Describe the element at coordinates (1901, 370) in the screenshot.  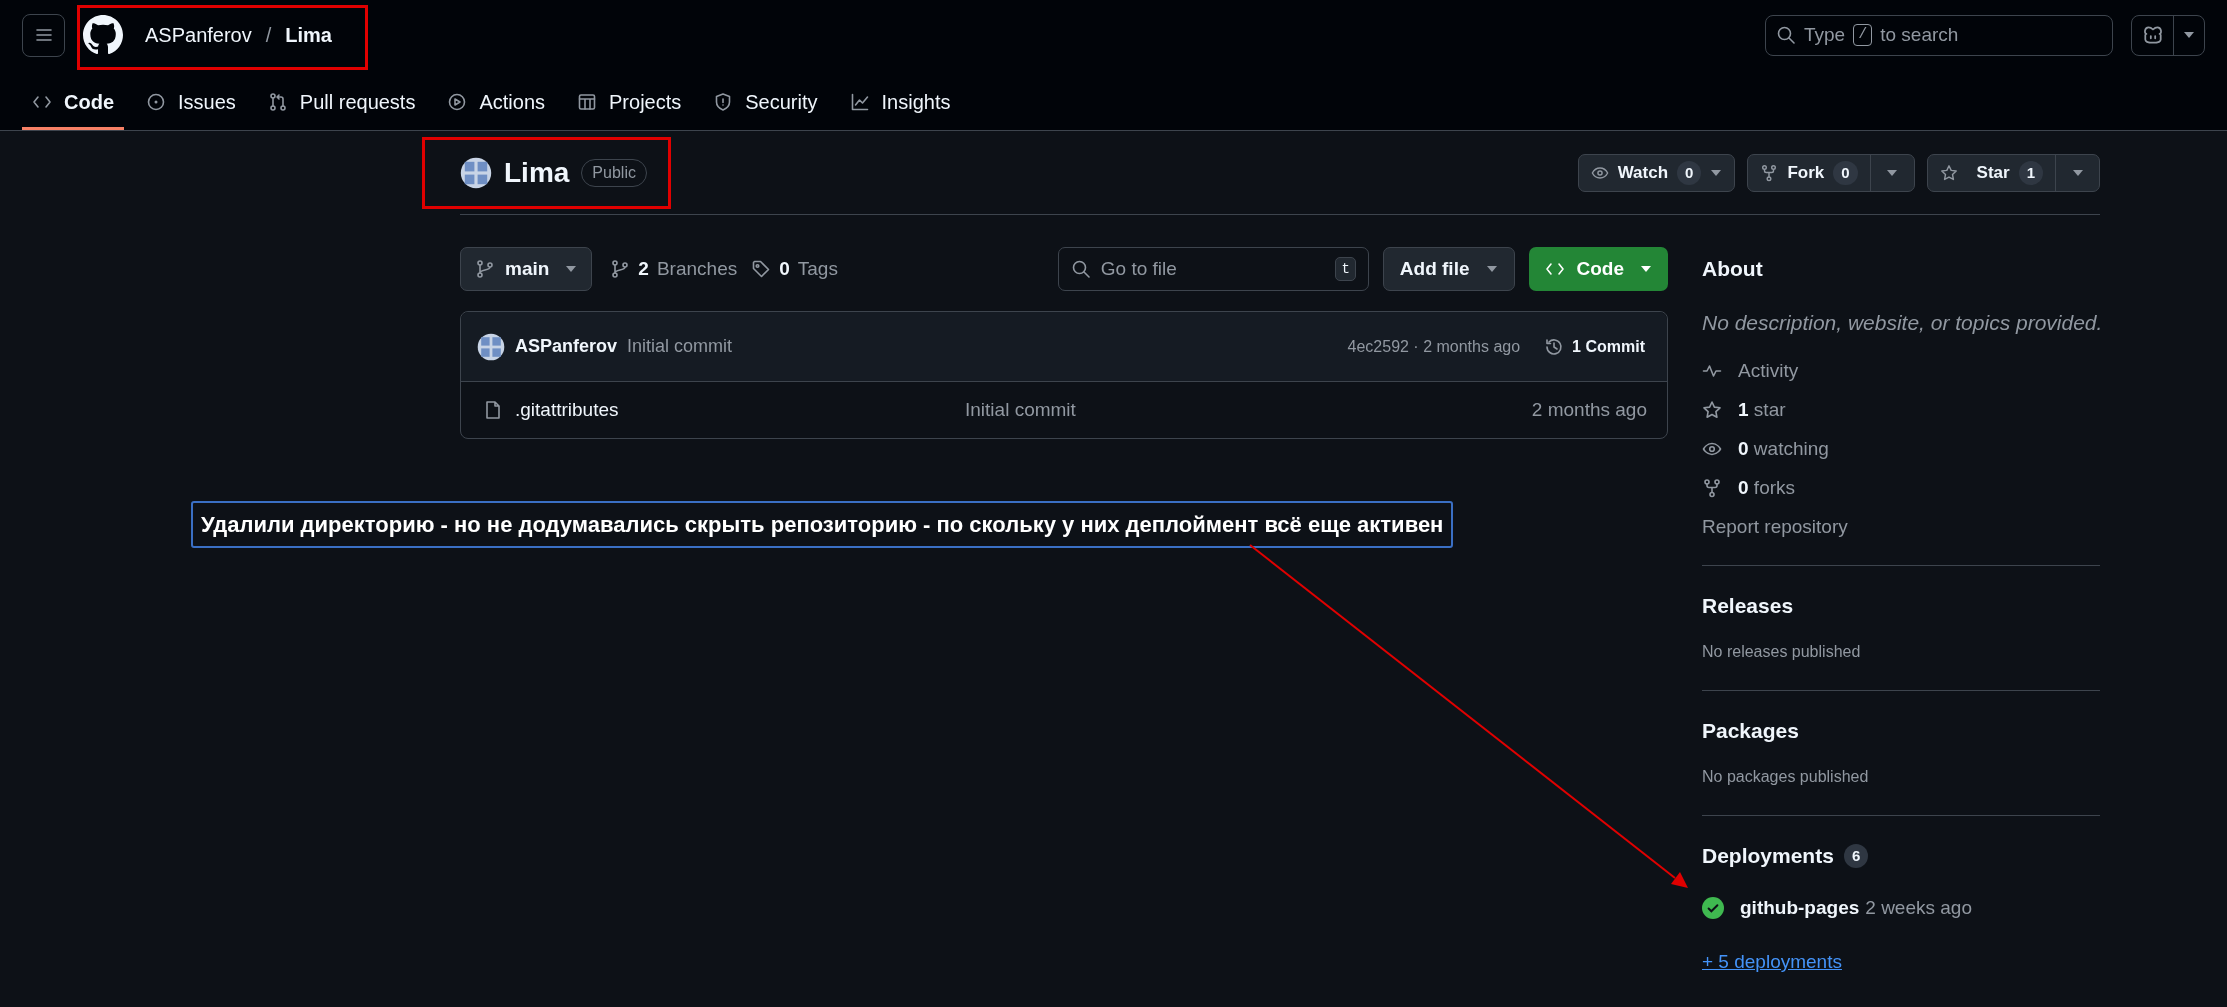
I see `about-stat-link: Activity` at that location.